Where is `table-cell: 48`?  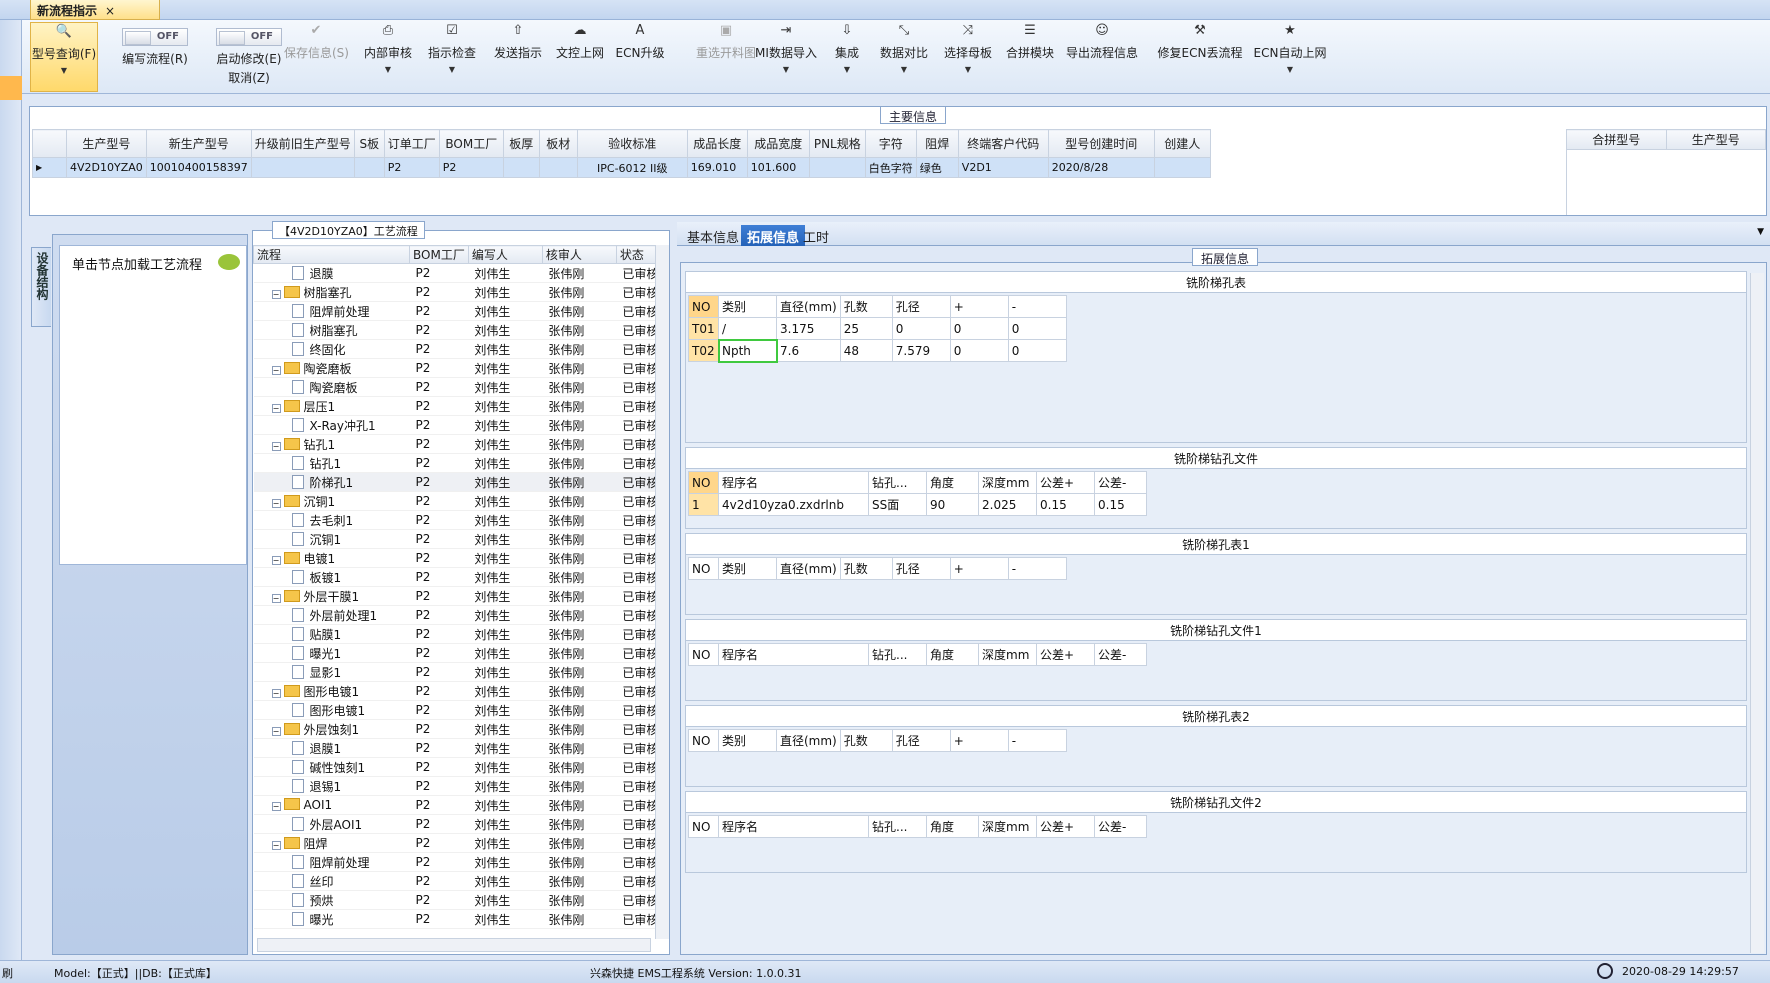 table-cell: 48 is located at coordinates (866, 350).